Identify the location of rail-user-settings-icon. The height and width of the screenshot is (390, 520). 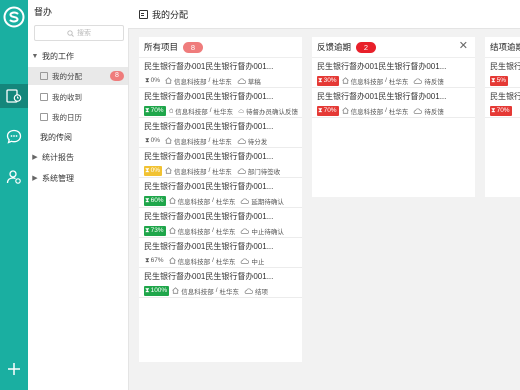
(14, 177).